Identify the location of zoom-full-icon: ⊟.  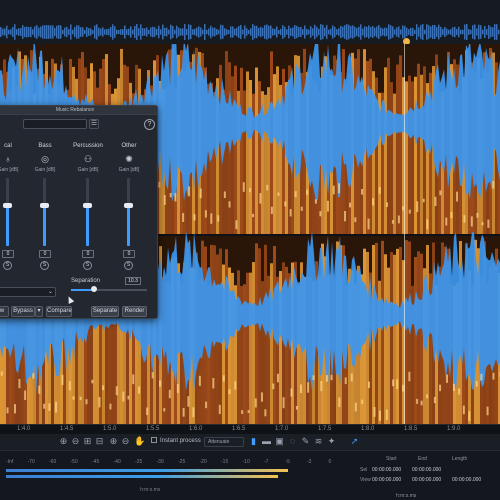
(99, 441).